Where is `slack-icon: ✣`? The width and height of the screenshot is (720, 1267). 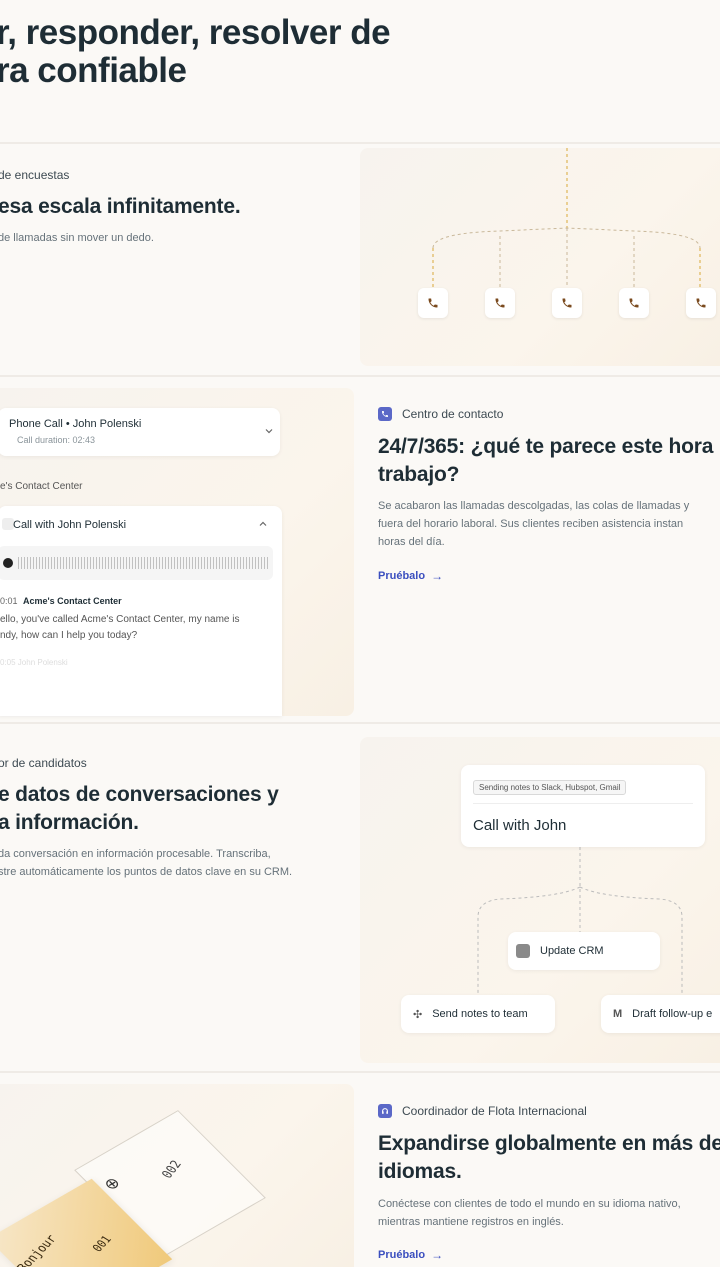
slack-icon: ✣ is located at coordinates (418, 1014).